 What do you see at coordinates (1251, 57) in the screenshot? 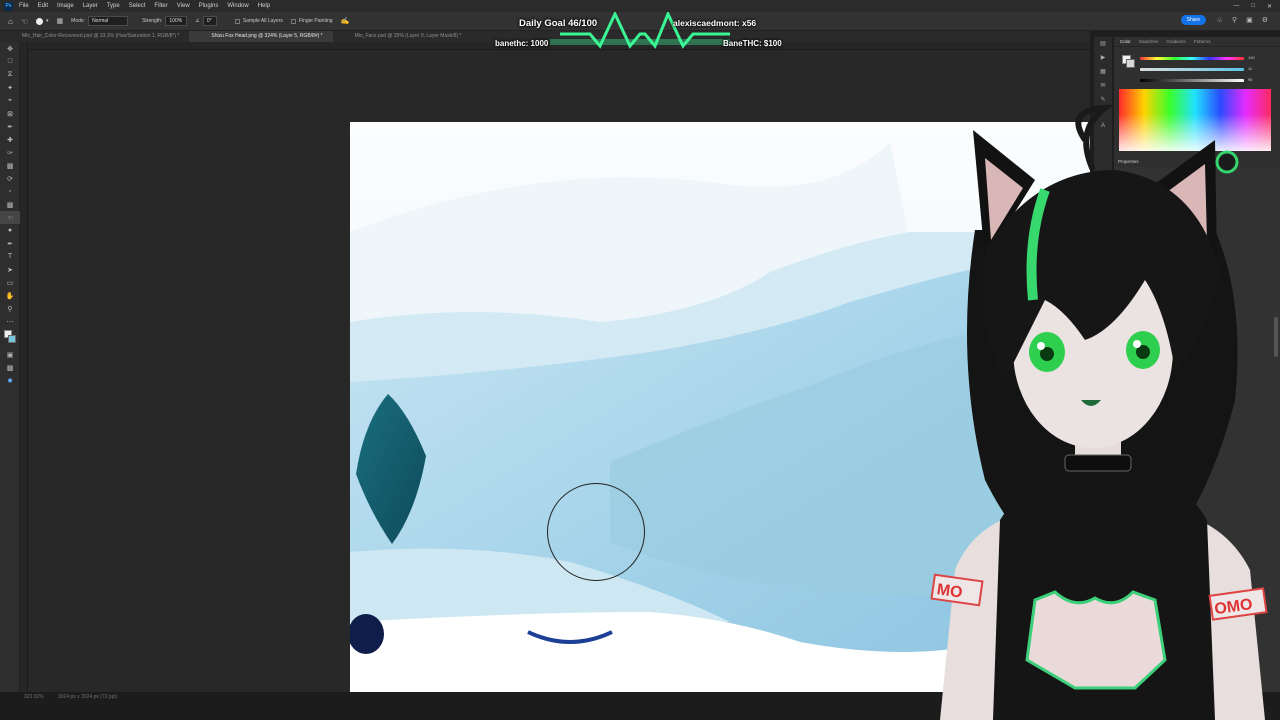
I see `hue-value: 190` at bounding box center [1251, 57].